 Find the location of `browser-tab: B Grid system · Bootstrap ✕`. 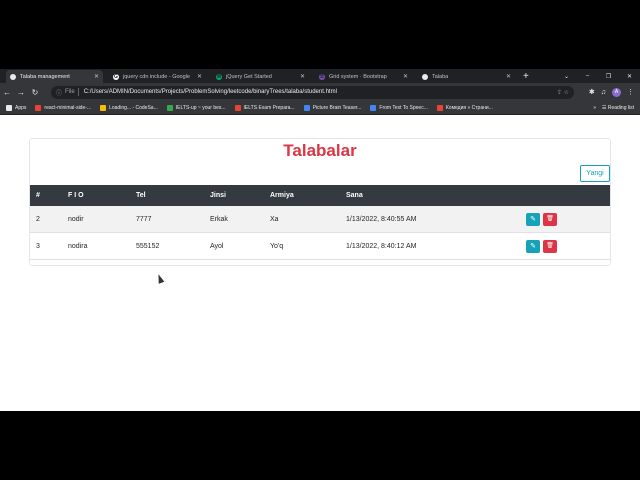

browser-tab: B Grid system · Bootstrap ✕ is located at coordinates (363, 76).